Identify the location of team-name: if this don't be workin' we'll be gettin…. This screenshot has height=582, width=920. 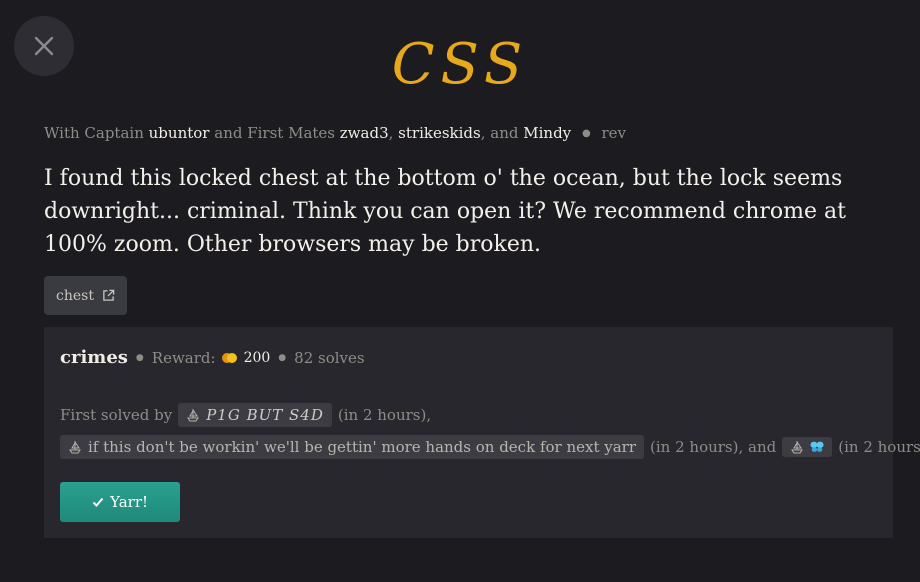
(362, 447).